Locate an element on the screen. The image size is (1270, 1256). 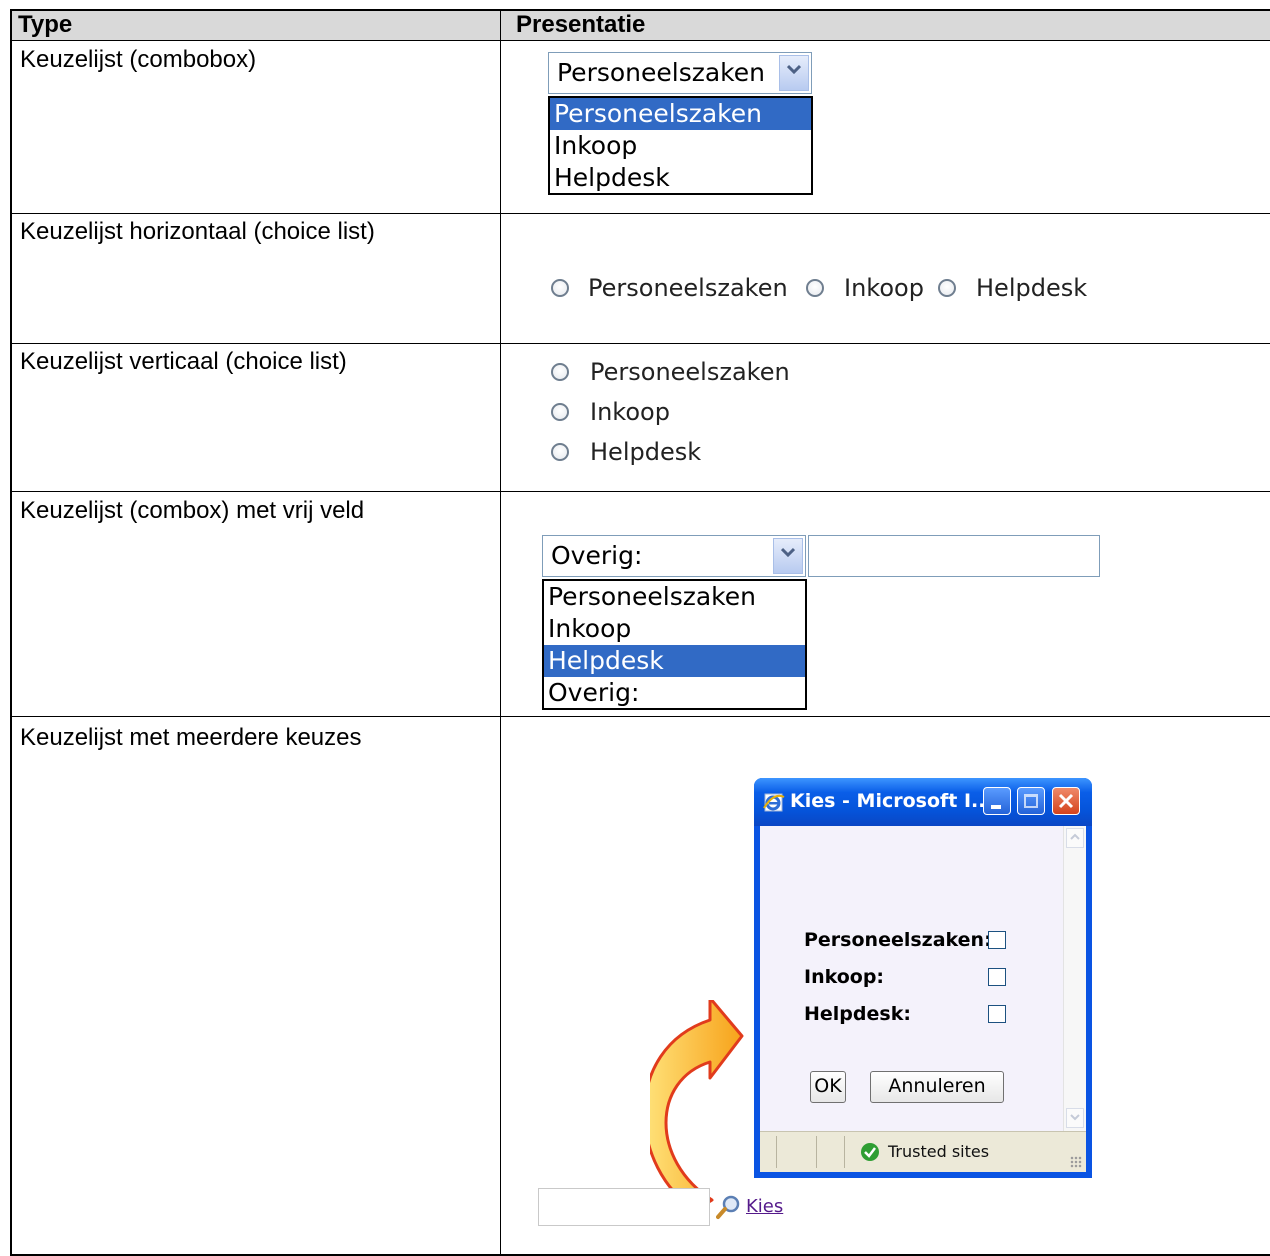
header-presentatie: Presentatie is located at coordinates (581, 24).